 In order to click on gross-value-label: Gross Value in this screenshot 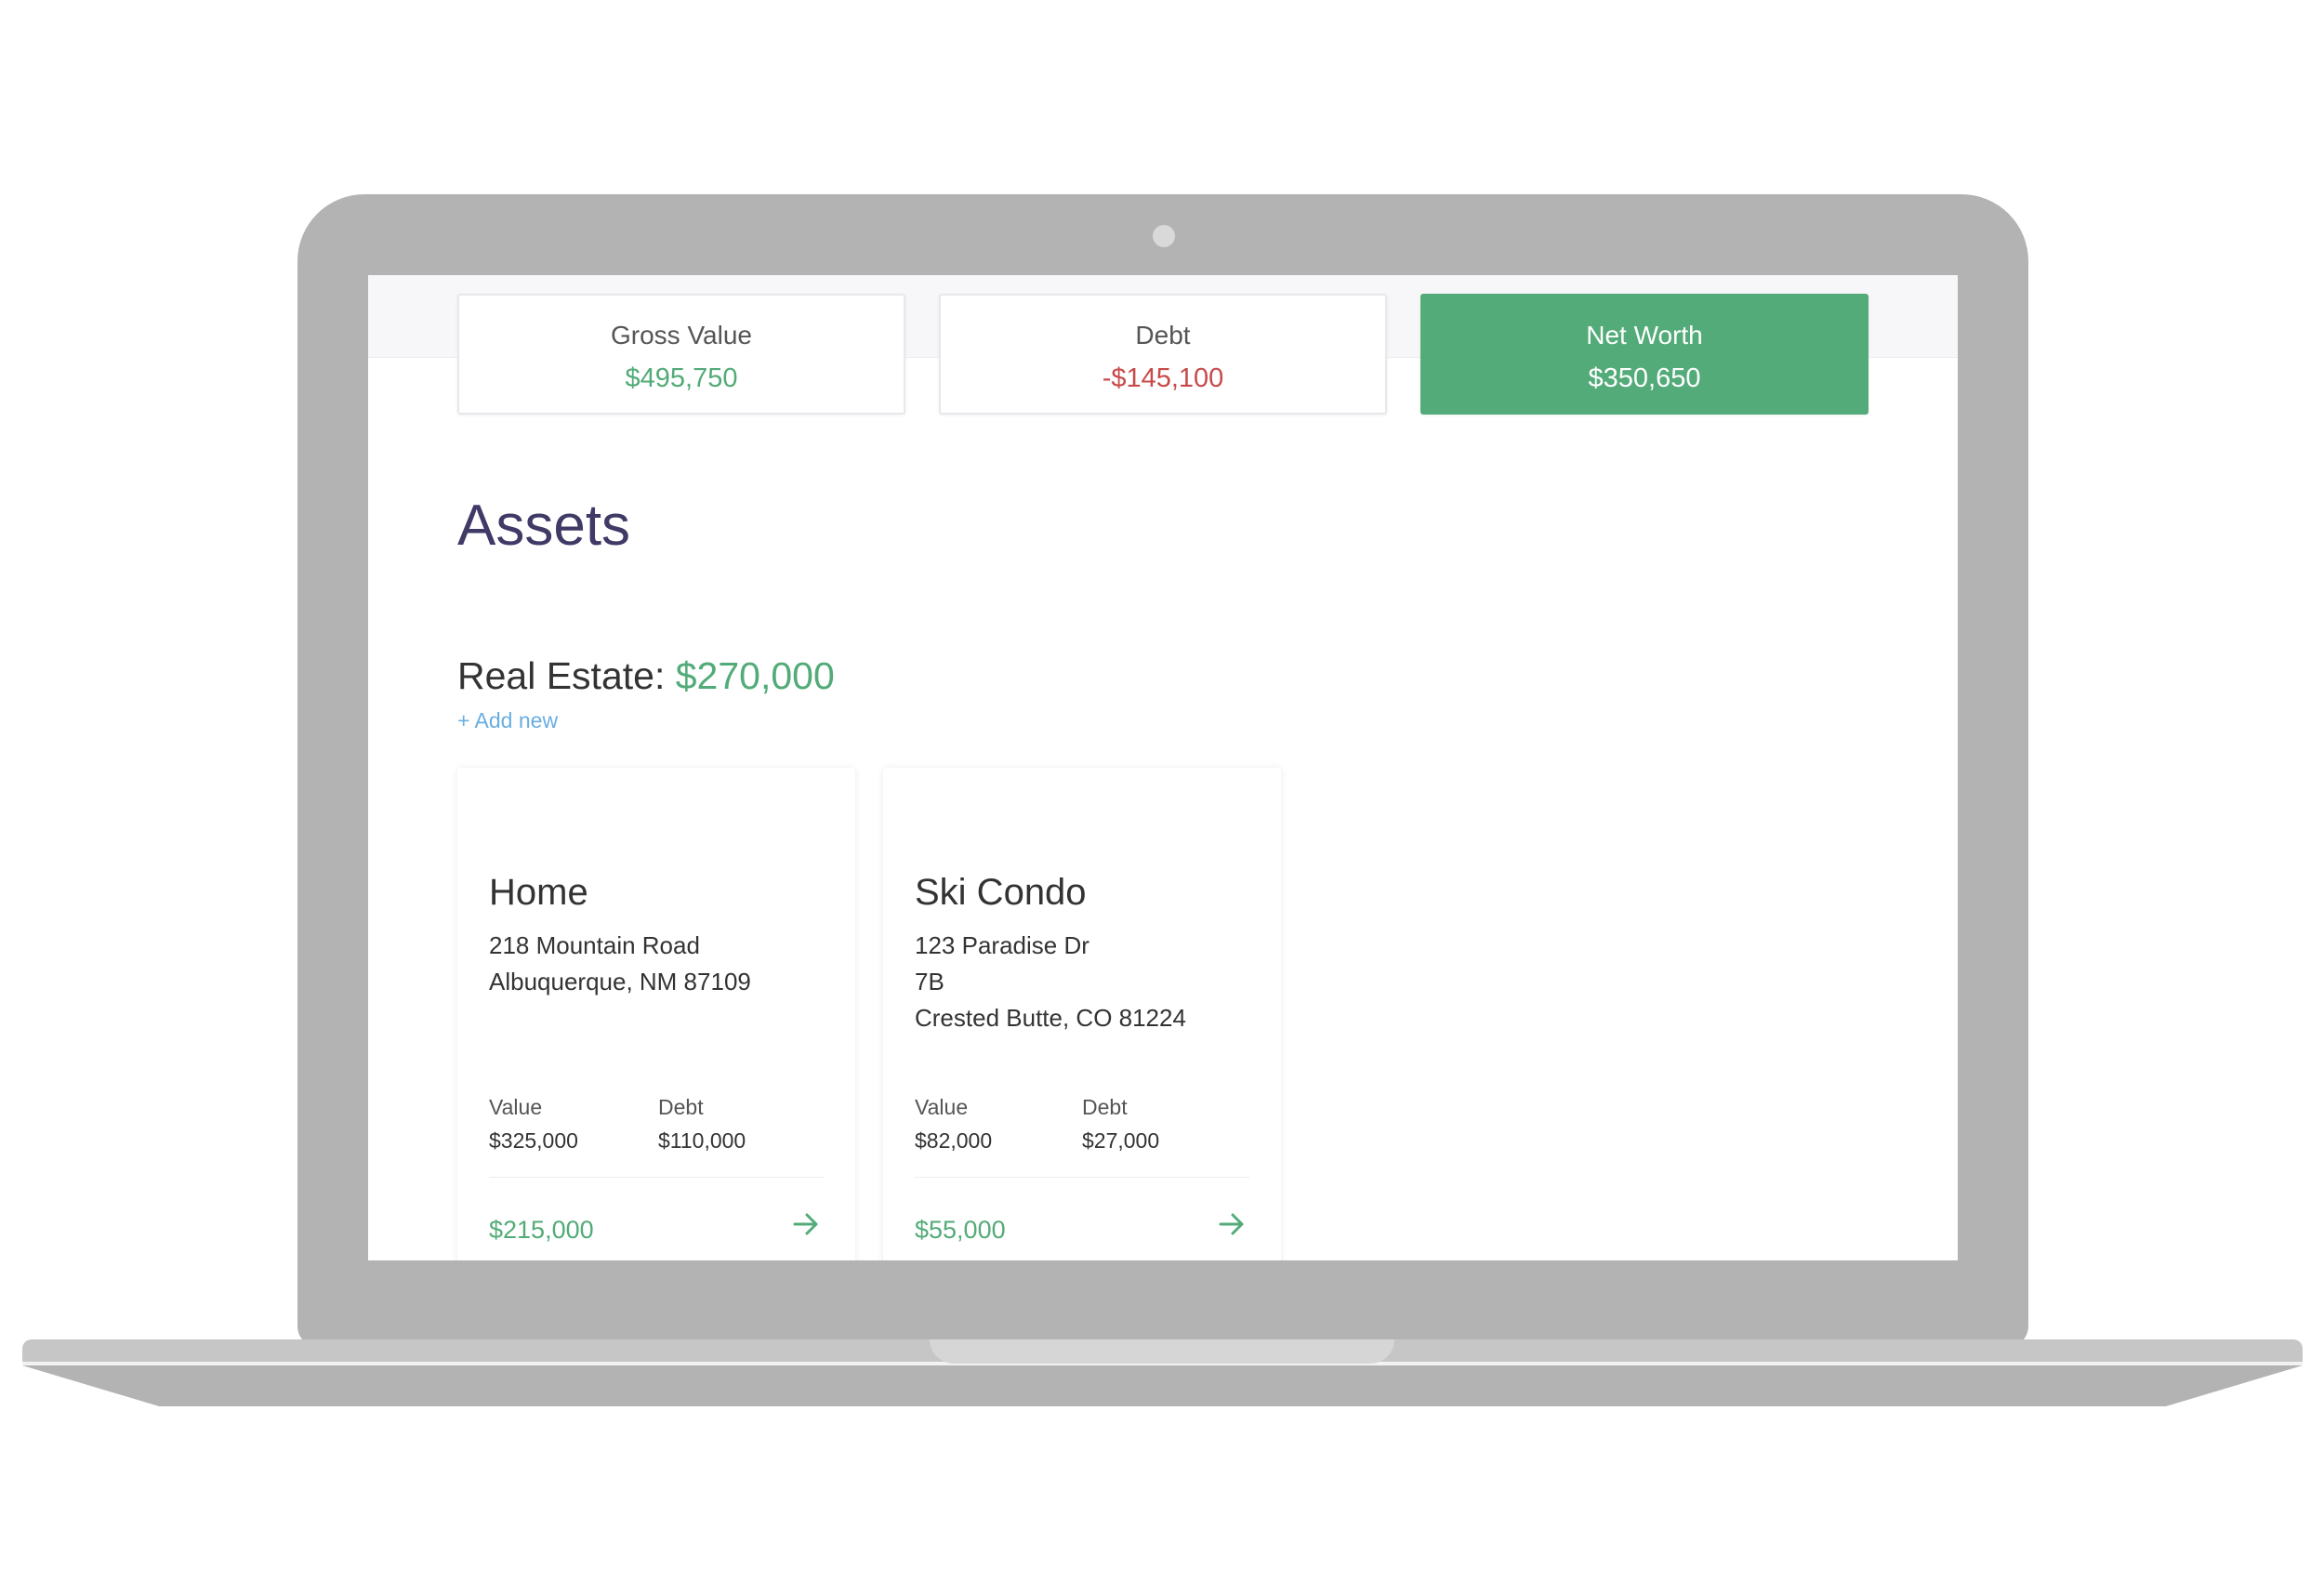, I will do `click(681, 335)`.